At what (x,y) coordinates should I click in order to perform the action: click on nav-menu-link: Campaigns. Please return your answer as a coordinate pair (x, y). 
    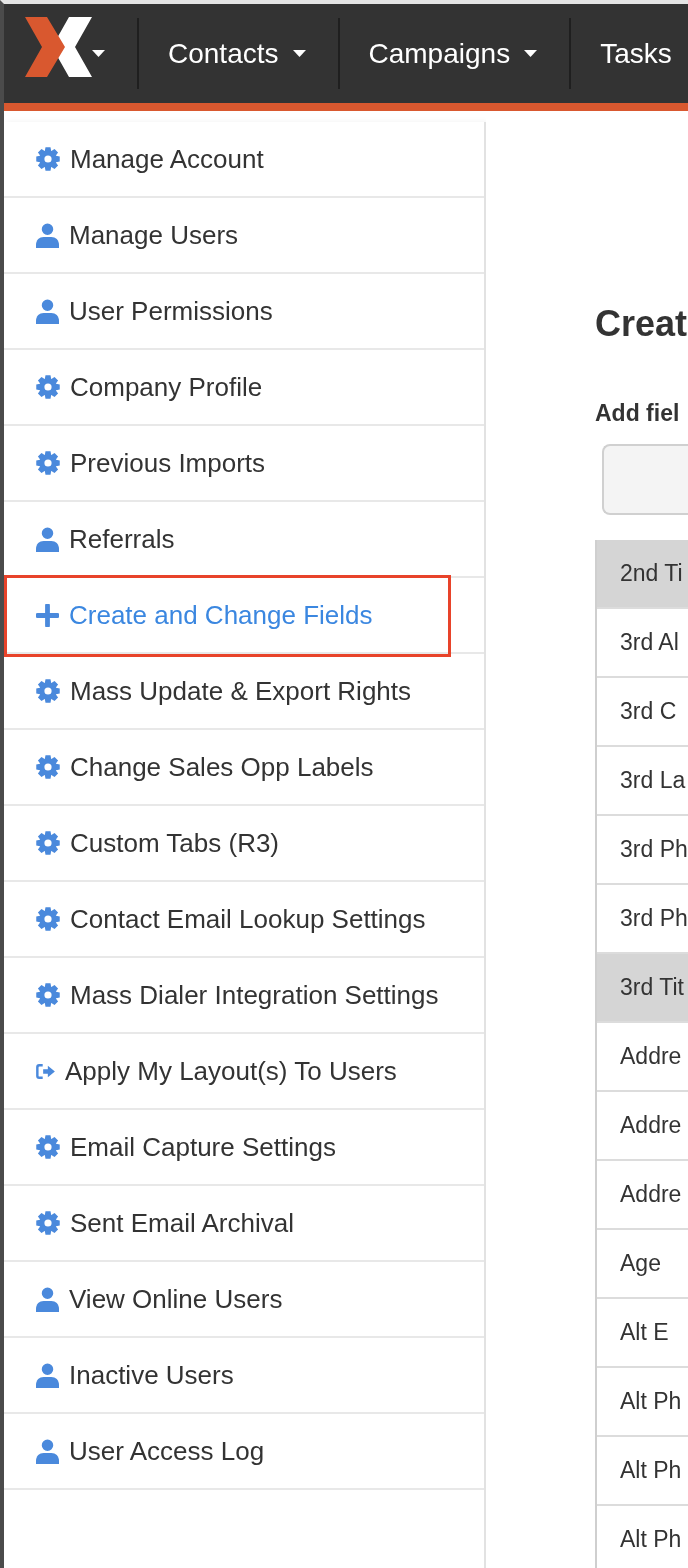
    Looking at the image, I should click on (453, 53).